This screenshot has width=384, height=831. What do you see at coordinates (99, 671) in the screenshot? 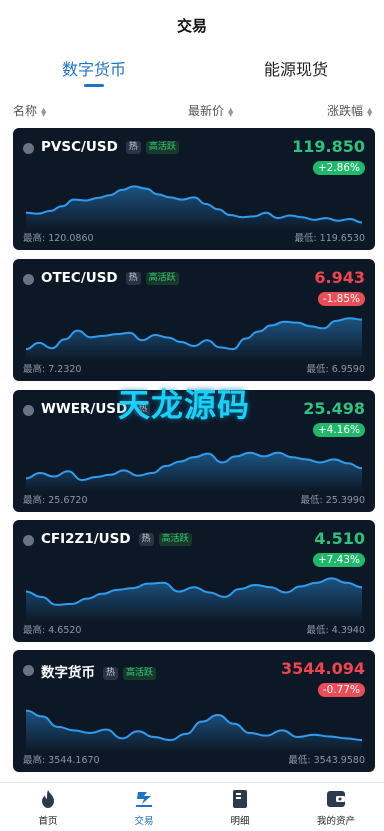
I see `pair-name: 数字货币热高活跃` at bounding box center [99, 671].